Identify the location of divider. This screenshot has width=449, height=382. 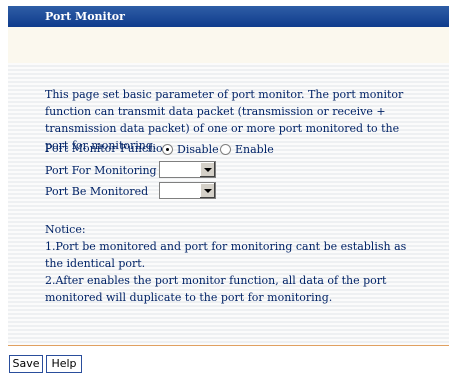
(228, 345).